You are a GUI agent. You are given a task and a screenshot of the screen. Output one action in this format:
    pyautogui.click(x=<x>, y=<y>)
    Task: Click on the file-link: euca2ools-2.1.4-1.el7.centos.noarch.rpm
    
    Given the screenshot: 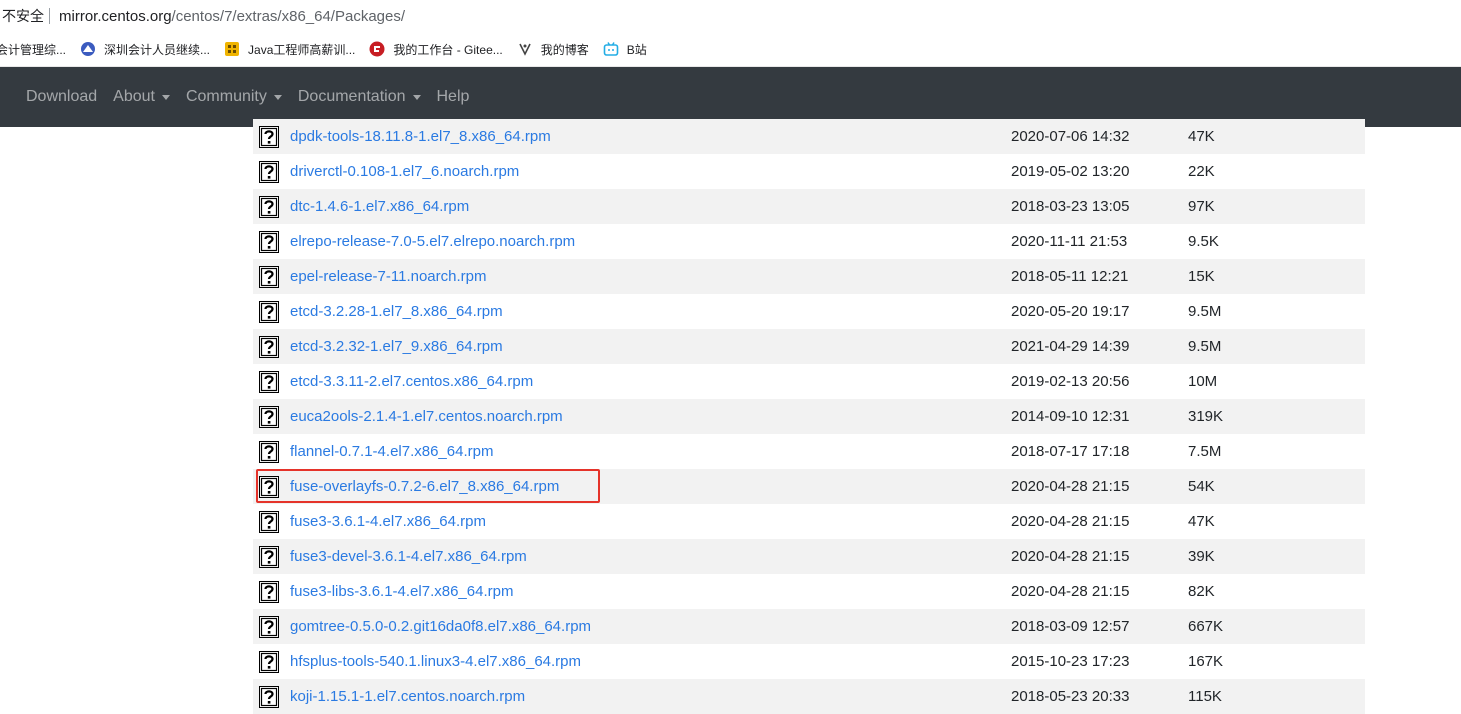 What is the action you would take?
    pyautogui.click(x=650, y=416)
    